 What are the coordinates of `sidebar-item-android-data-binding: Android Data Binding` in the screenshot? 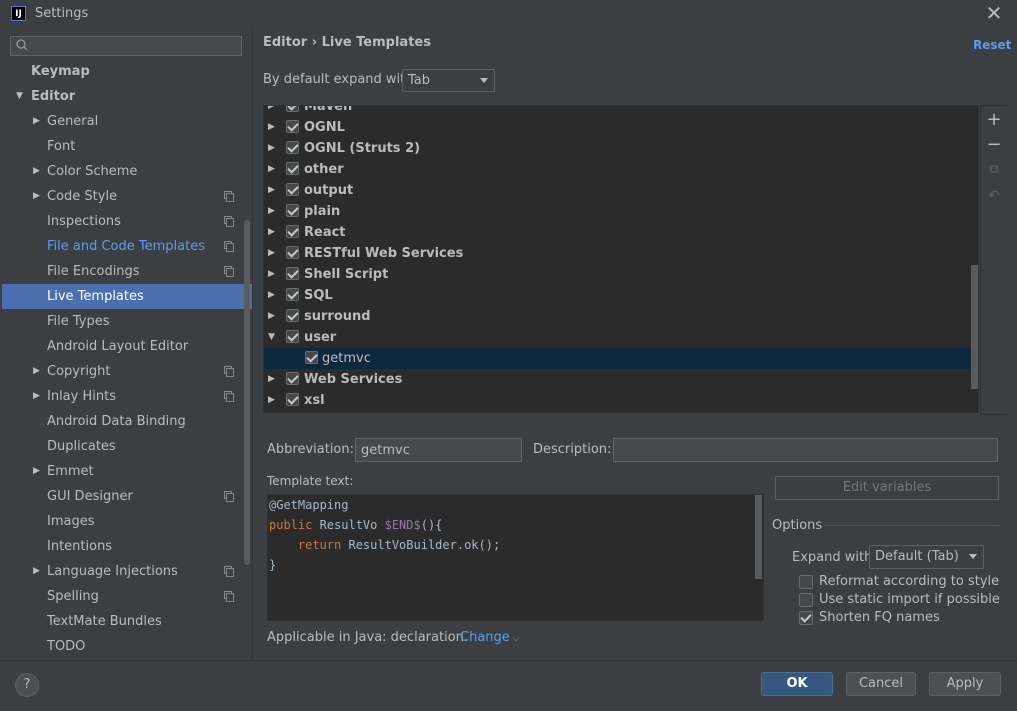 It's located at (127, 421).